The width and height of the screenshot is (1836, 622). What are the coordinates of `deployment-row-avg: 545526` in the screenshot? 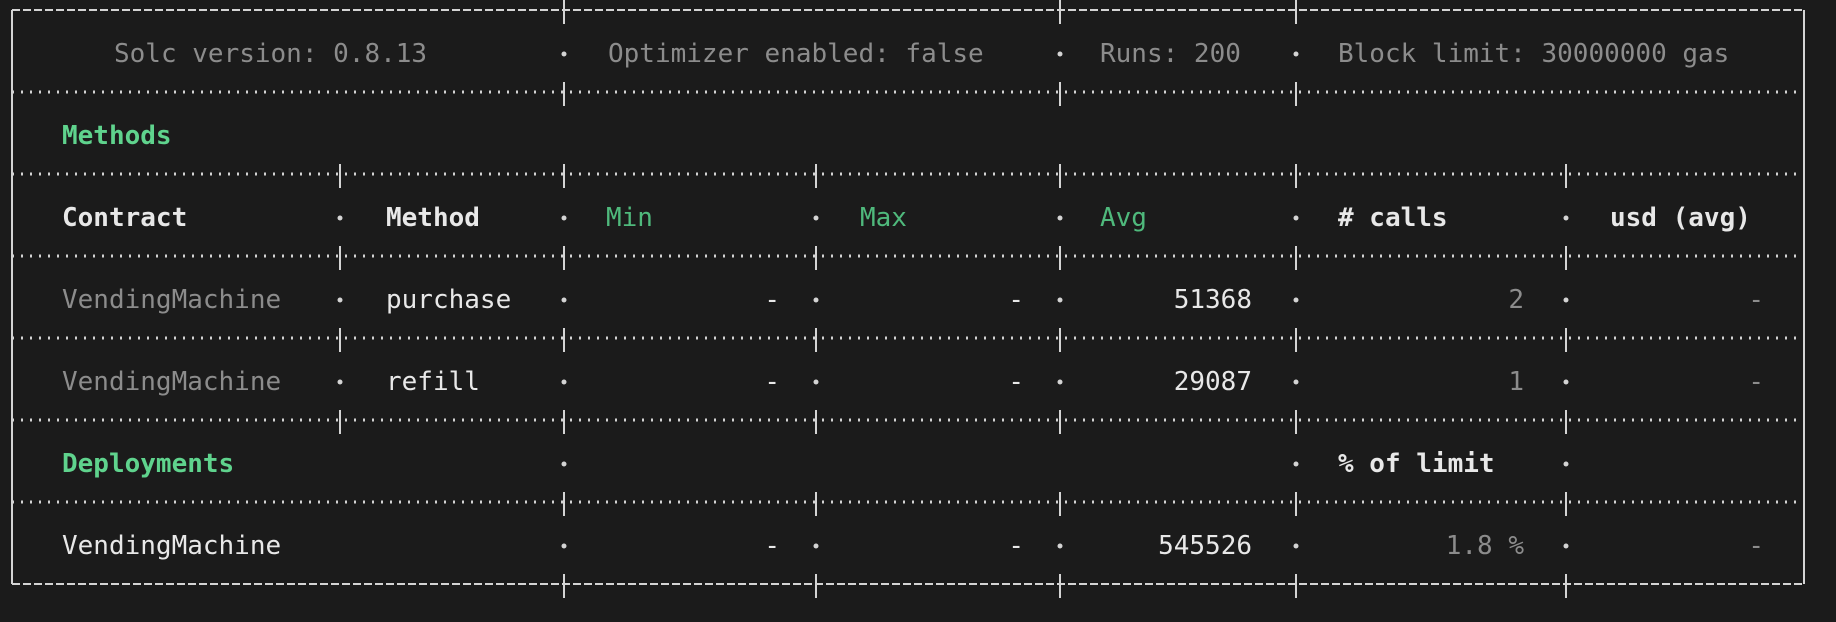 It's located at (1205, 546).